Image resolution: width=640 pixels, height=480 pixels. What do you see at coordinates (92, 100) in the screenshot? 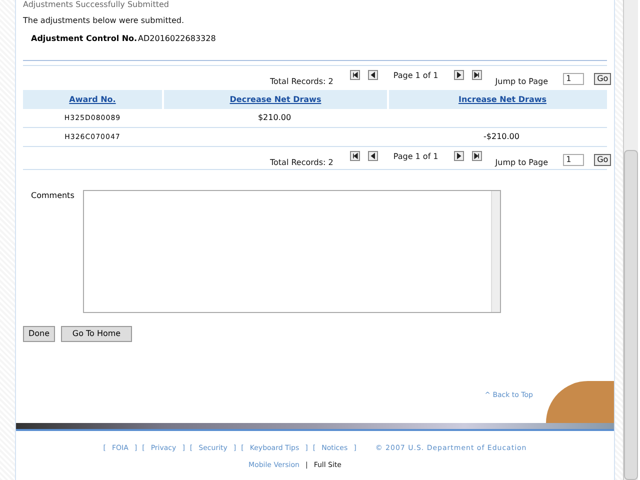
I see `column-header-link: Award No.` at bounding box center [92, 100].